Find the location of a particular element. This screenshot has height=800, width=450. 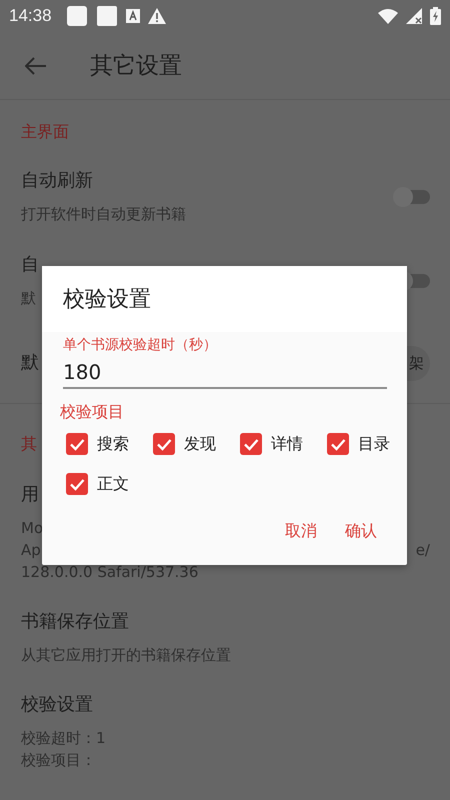

checkbox-label: 正文 is located at coordinates (113, 484).